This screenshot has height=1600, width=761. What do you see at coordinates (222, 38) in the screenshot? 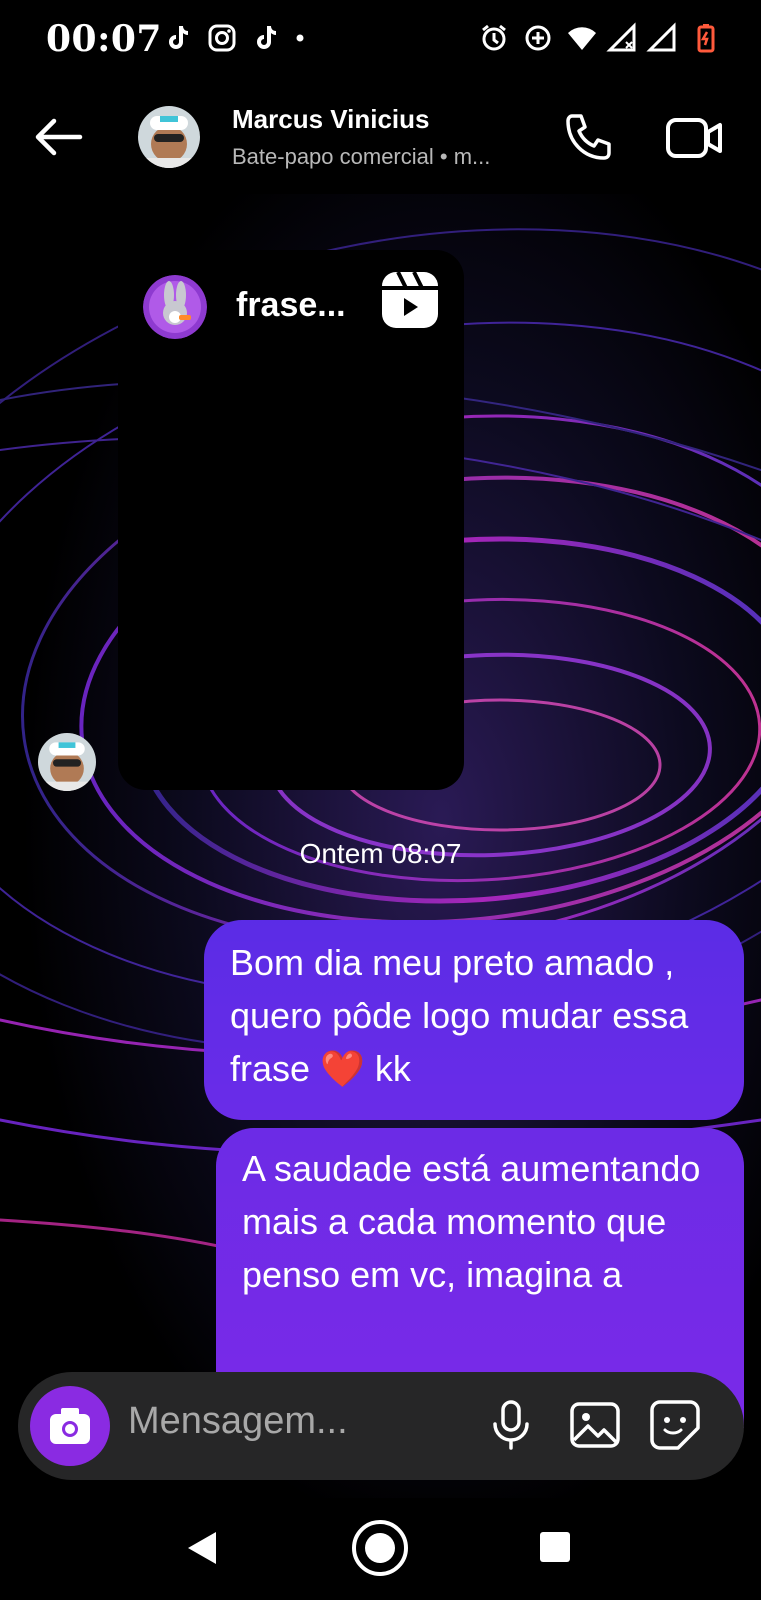
I see `instagram-icon` at bounding box center [222, 38].